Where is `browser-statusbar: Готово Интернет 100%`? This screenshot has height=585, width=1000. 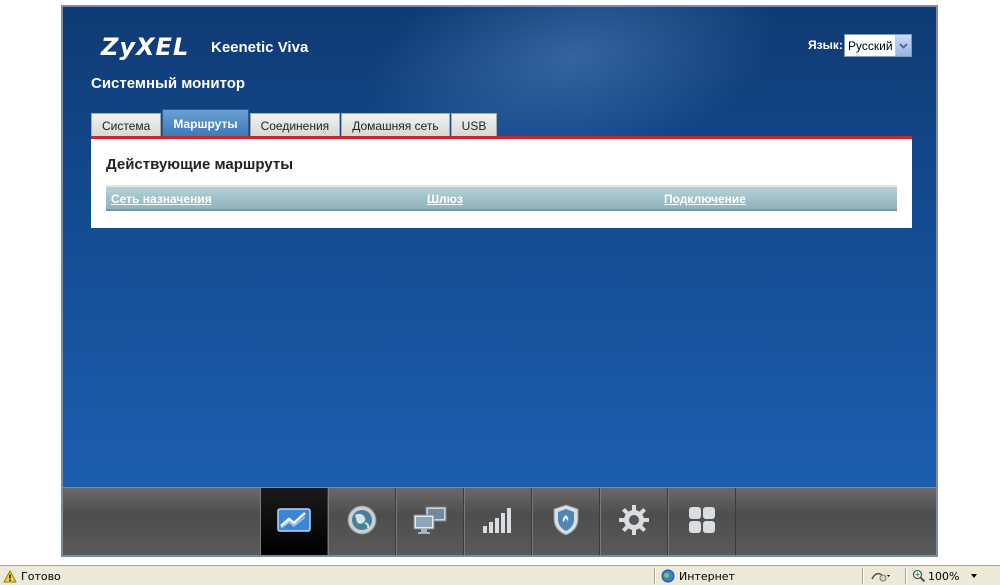
browser-statusbar: Готово Интернет 100% is located at coordinates (500, 575).